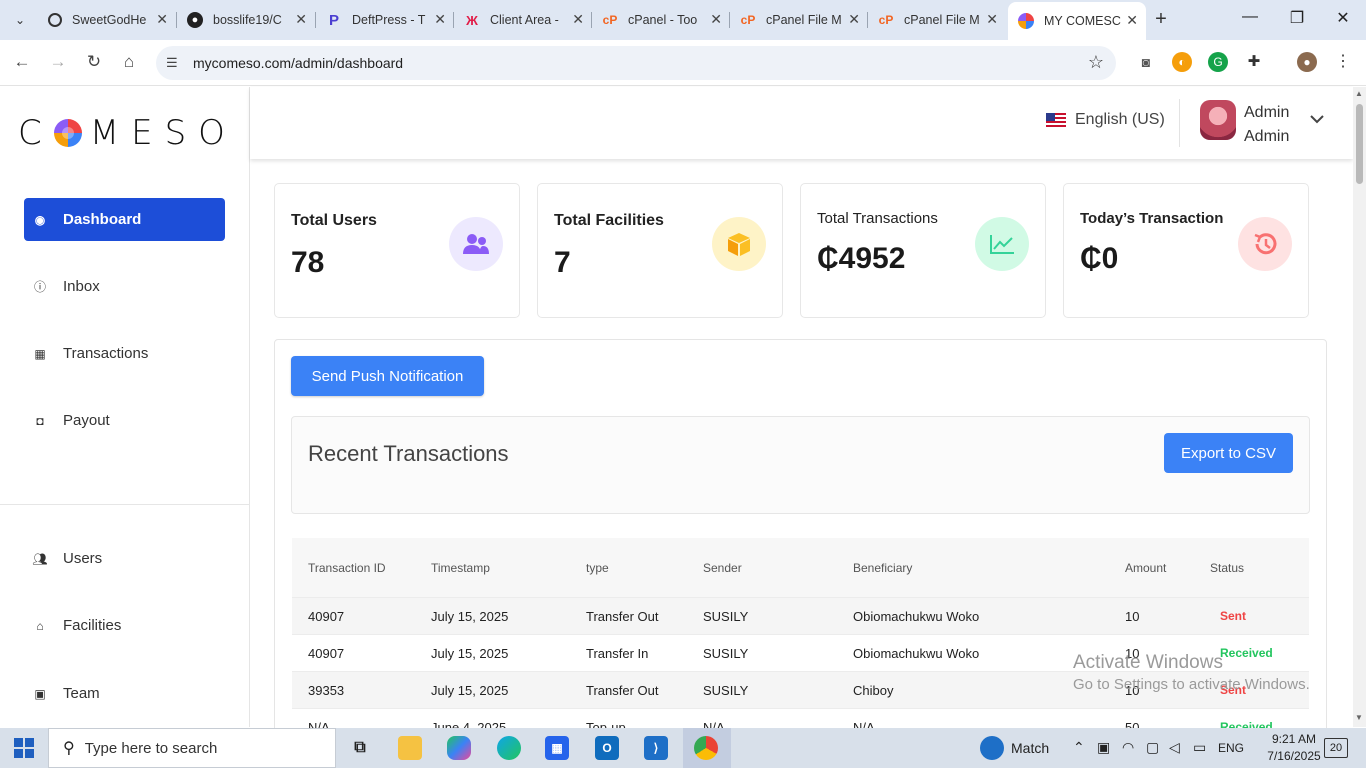  What do you see at coordinates (636, 63) in the screenshot?
I see `address-bar: ☰ mycomeso.com/admin/dashboard ☆` at bounding box center [636, 63].